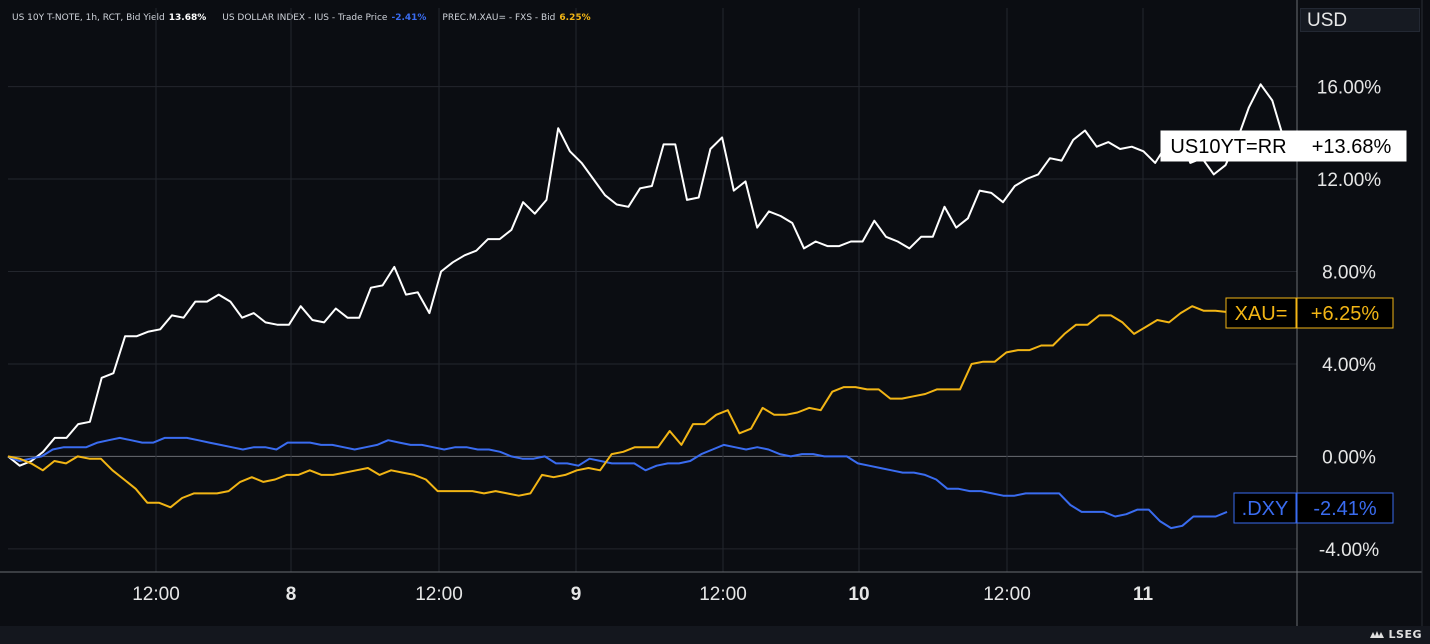  I want to click on y-tick-label: 16.00%, so click(1349, 88).